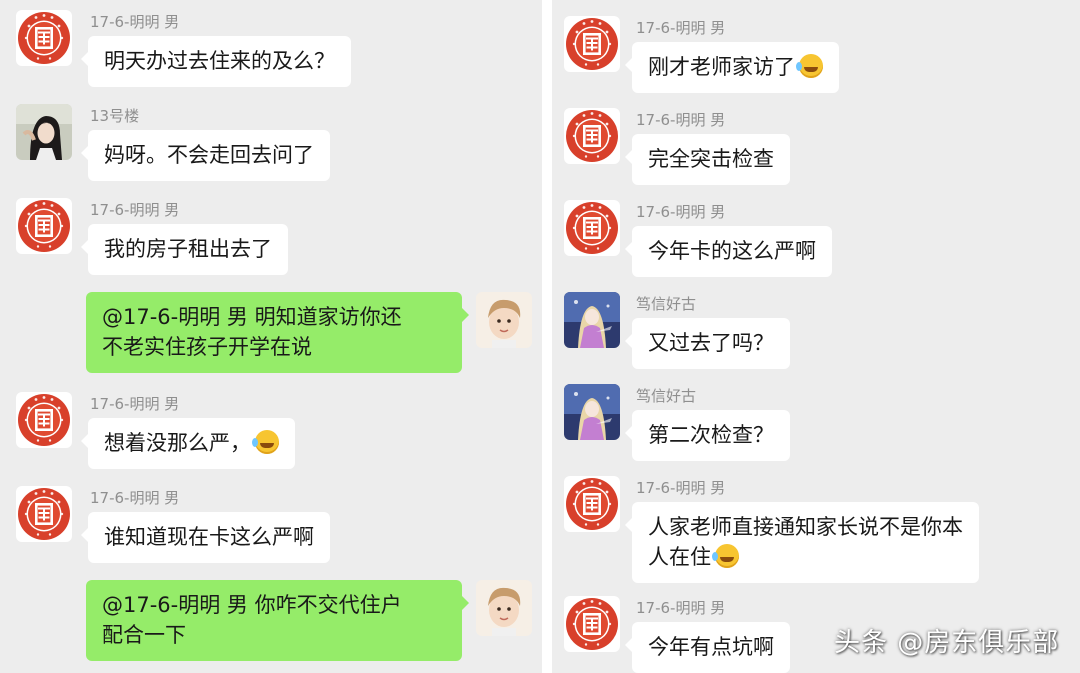  I want to click on message-bubble: 我的房子租出去了, so click(184, 249).